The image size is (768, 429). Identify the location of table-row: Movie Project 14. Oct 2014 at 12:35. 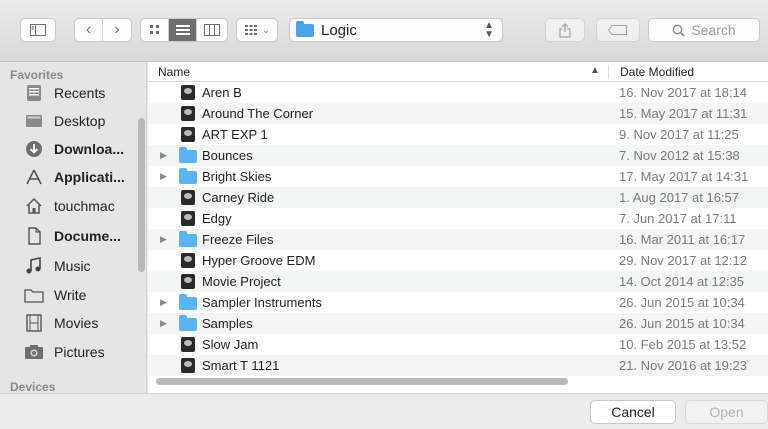
(458, 281).